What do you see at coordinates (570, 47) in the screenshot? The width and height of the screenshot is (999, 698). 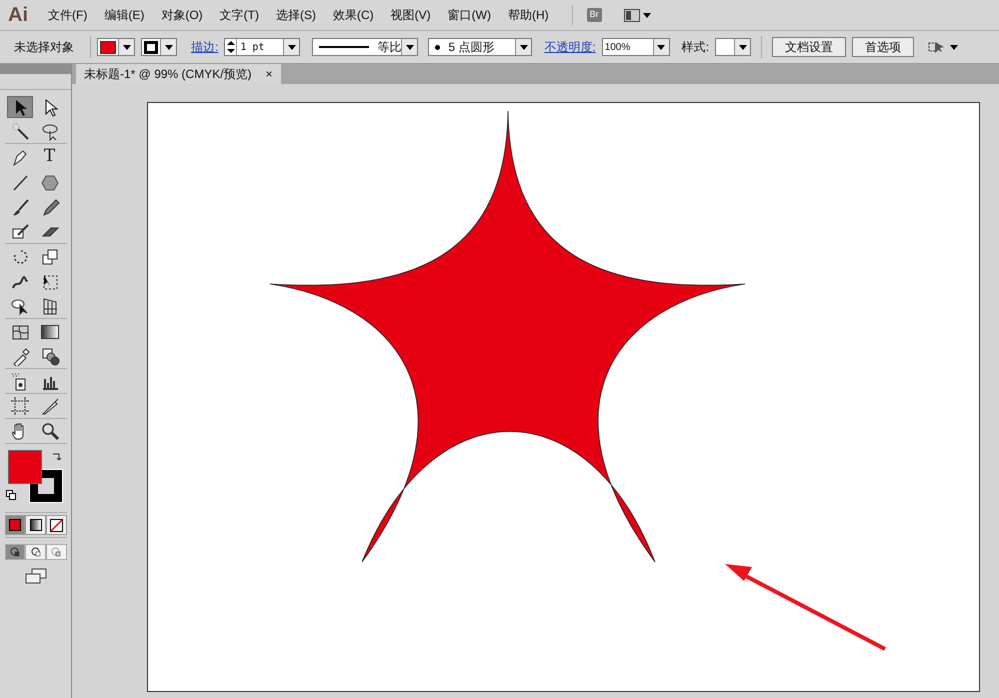 I see `opacity-label: 不透明度:` at bounding box center [570, 47].